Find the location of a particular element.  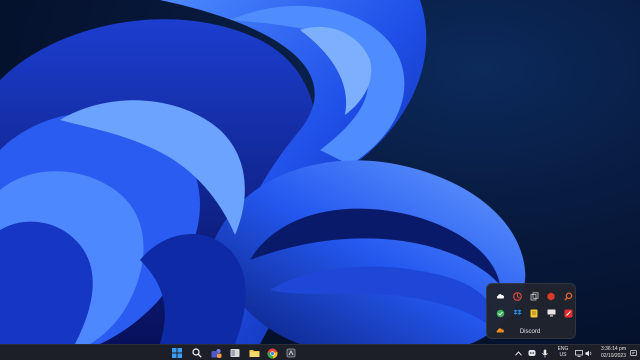

chrome-icon is located at coordinates (272, 353).